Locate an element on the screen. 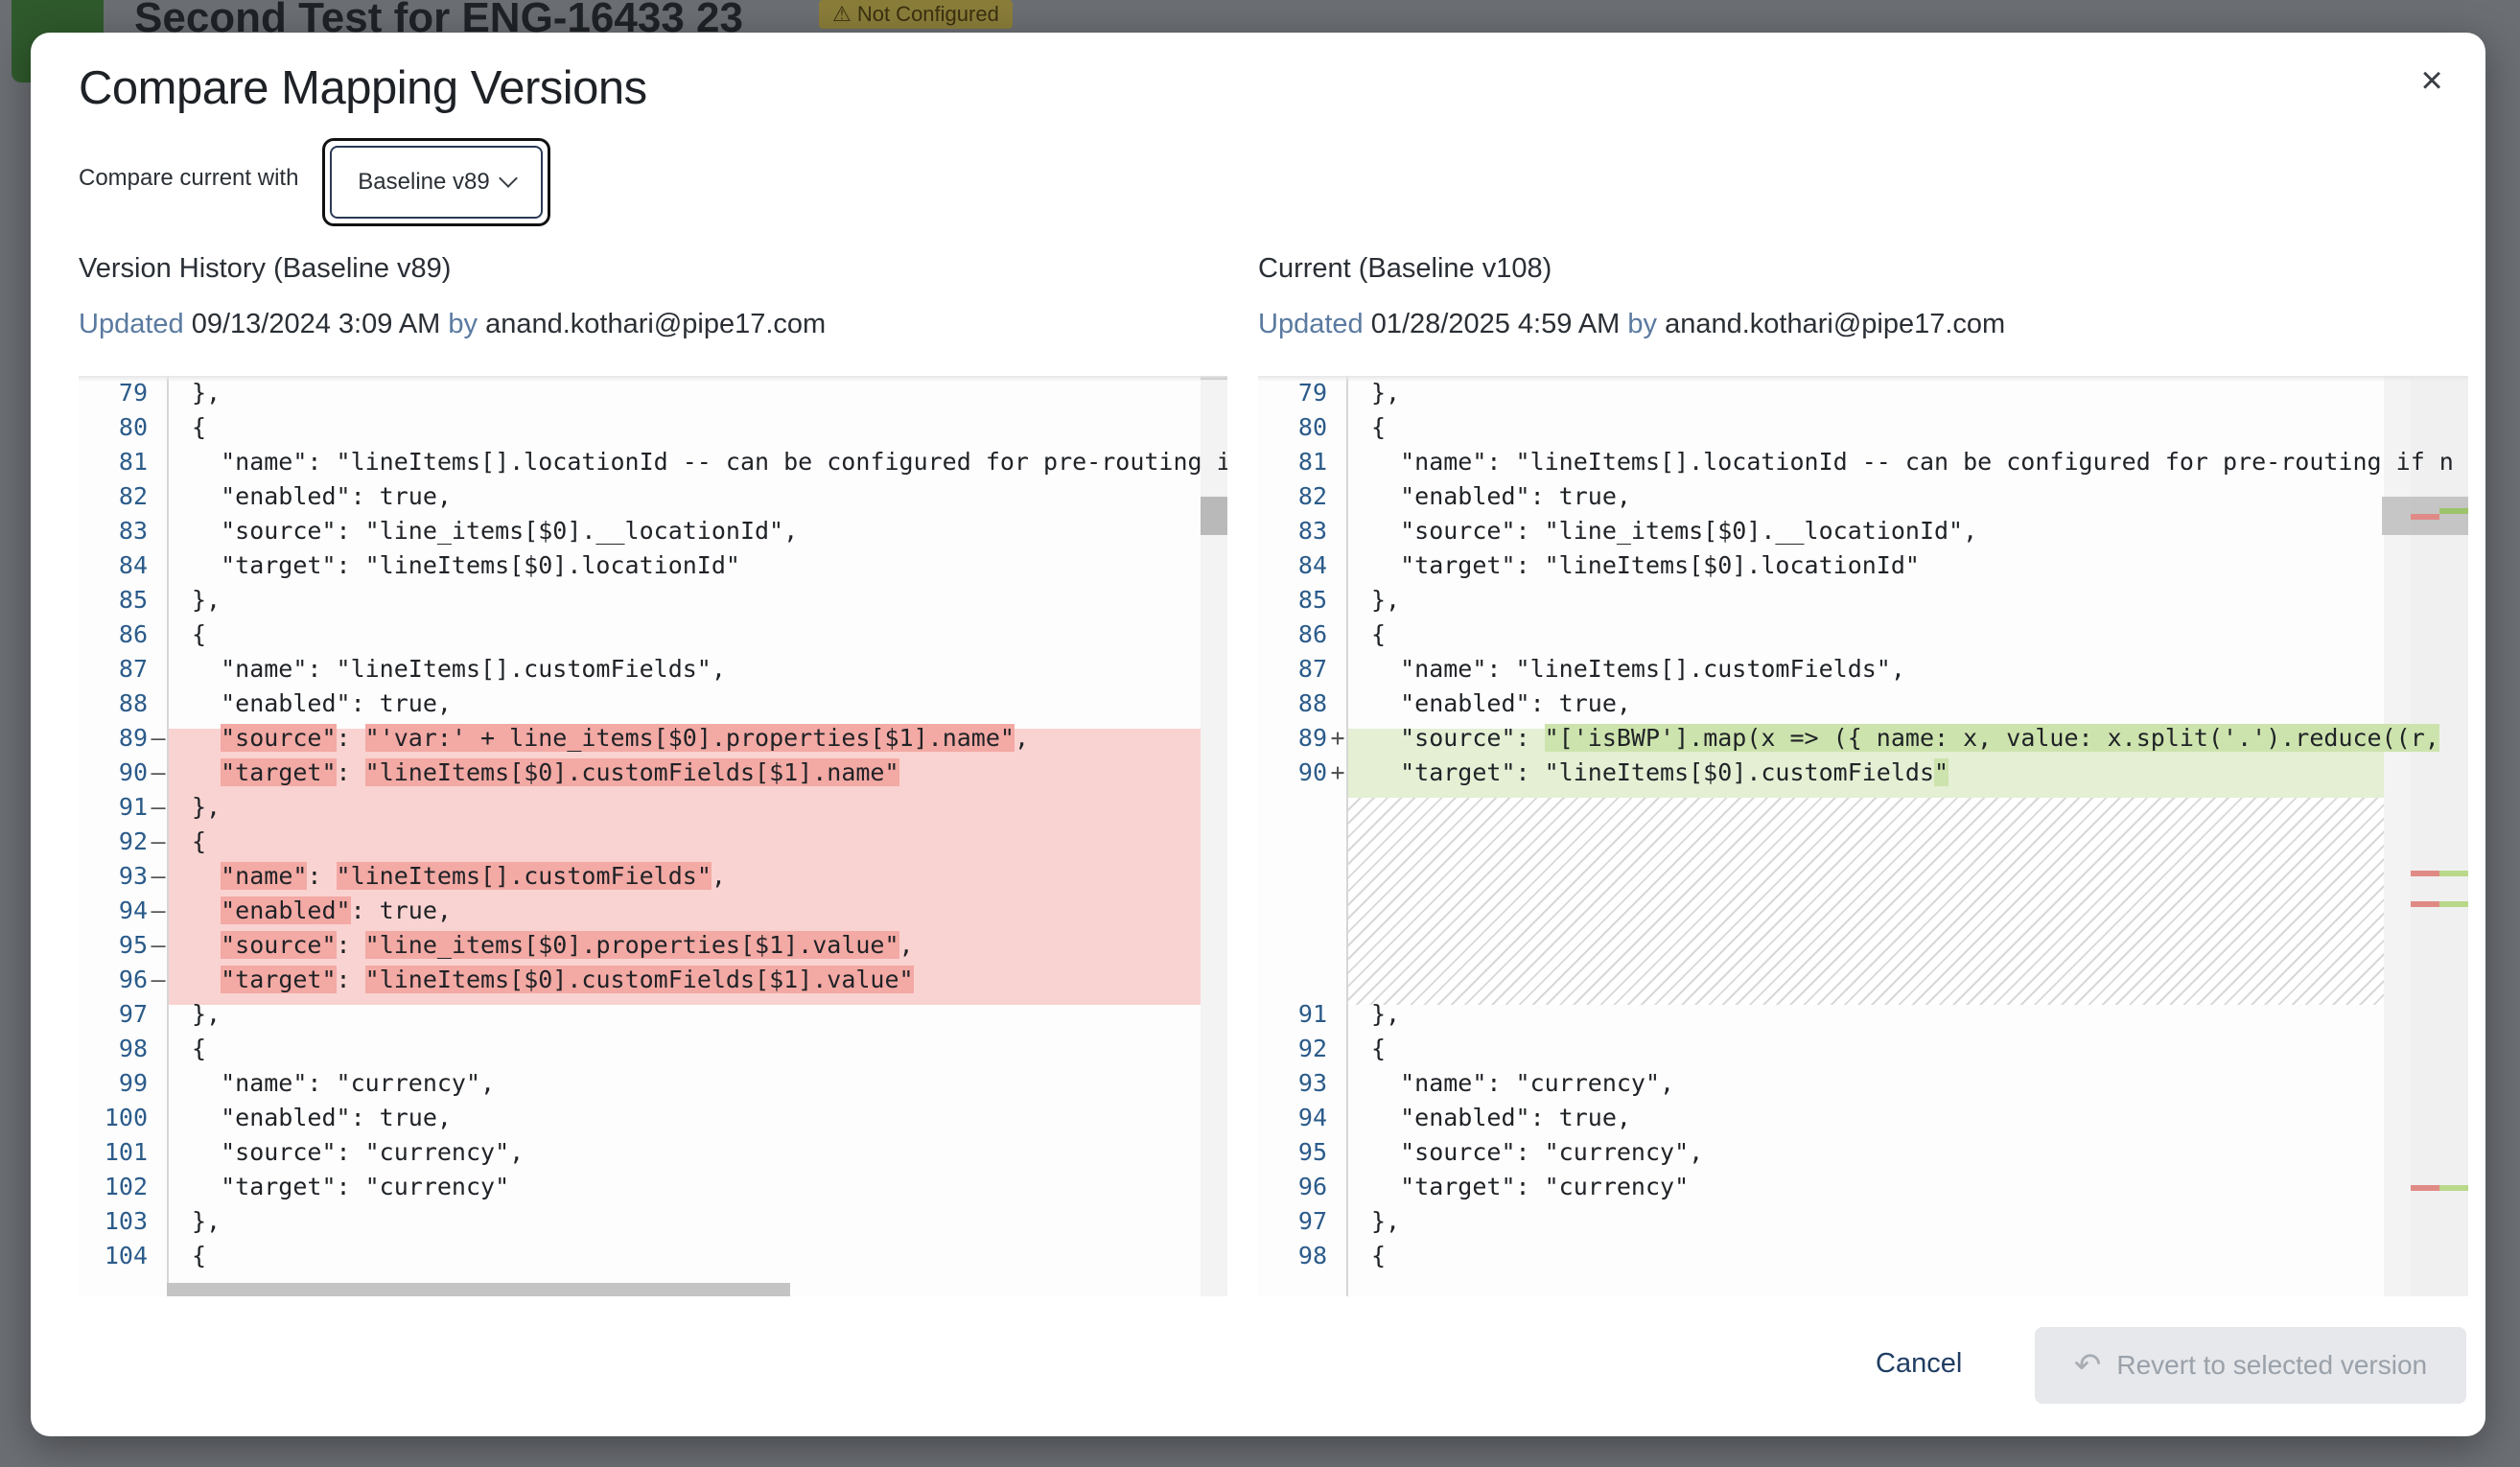 The width and height of the screenshot is (2520, 1467). line-number: 86 is located at coordinates (1312, 634).